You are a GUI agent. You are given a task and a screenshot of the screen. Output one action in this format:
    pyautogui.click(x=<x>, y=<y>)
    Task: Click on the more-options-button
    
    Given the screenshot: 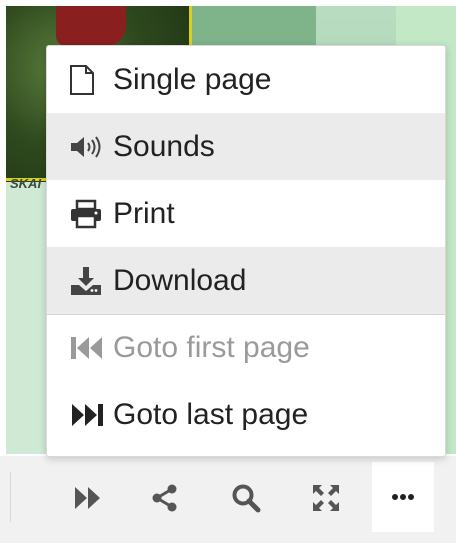 What is the action you would take?
    pyautogui.click(x=403, y=497)
    